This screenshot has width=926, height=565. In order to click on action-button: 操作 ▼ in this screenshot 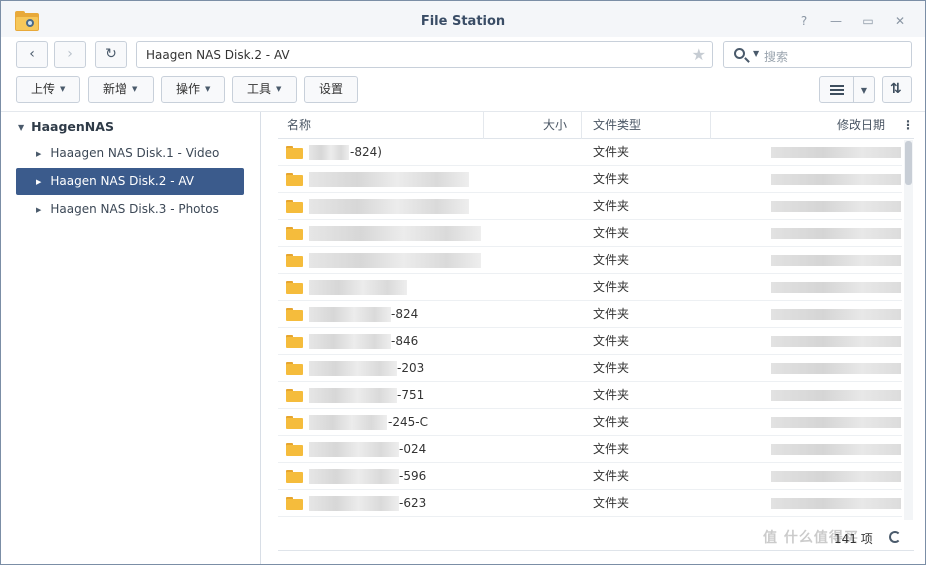, I will do `click(193, 89)`.